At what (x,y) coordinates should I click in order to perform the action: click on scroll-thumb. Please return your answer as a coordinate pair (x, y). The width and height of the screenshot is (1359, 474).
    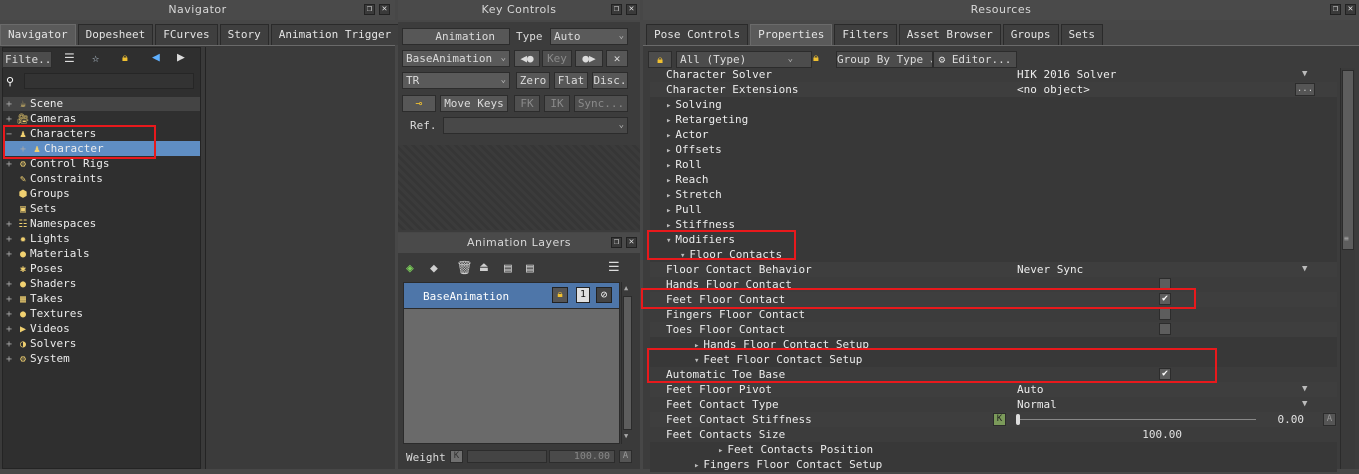
    Looking at the image, I should click on (627, 363).